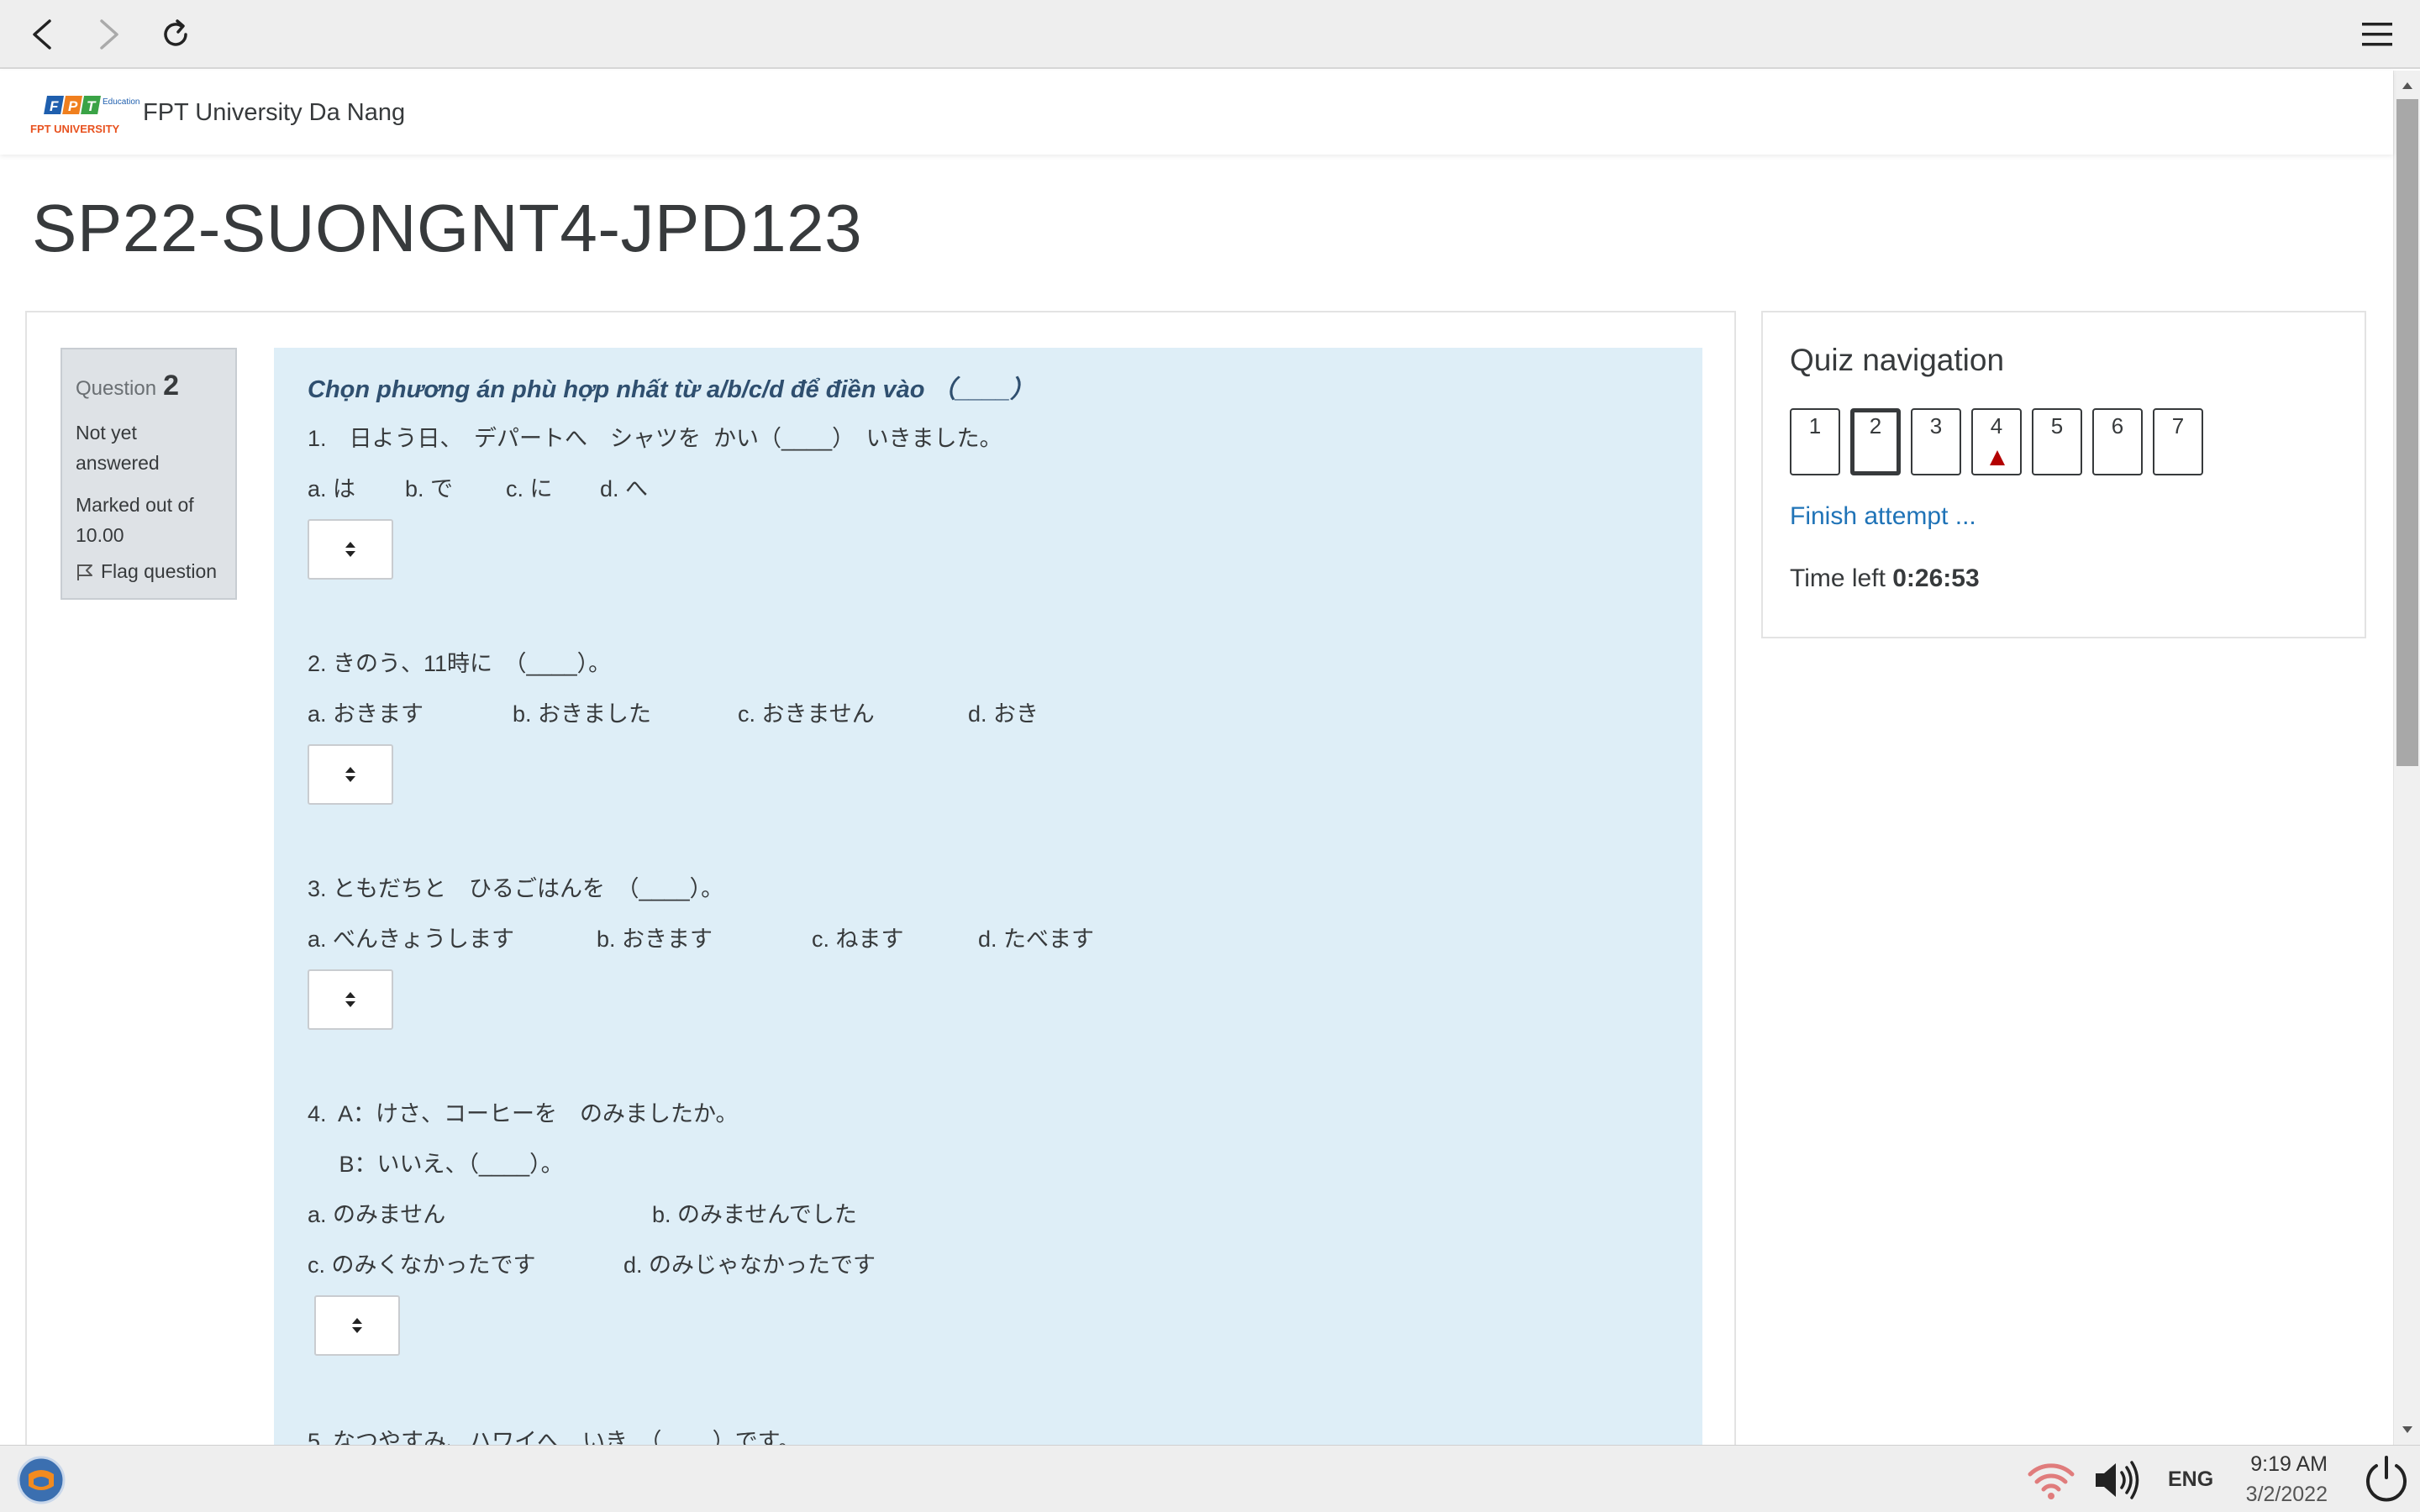 This screenshot has width=2420, height=1512. I want to click on item-1-option-d: d. へ, so click(624, 488).